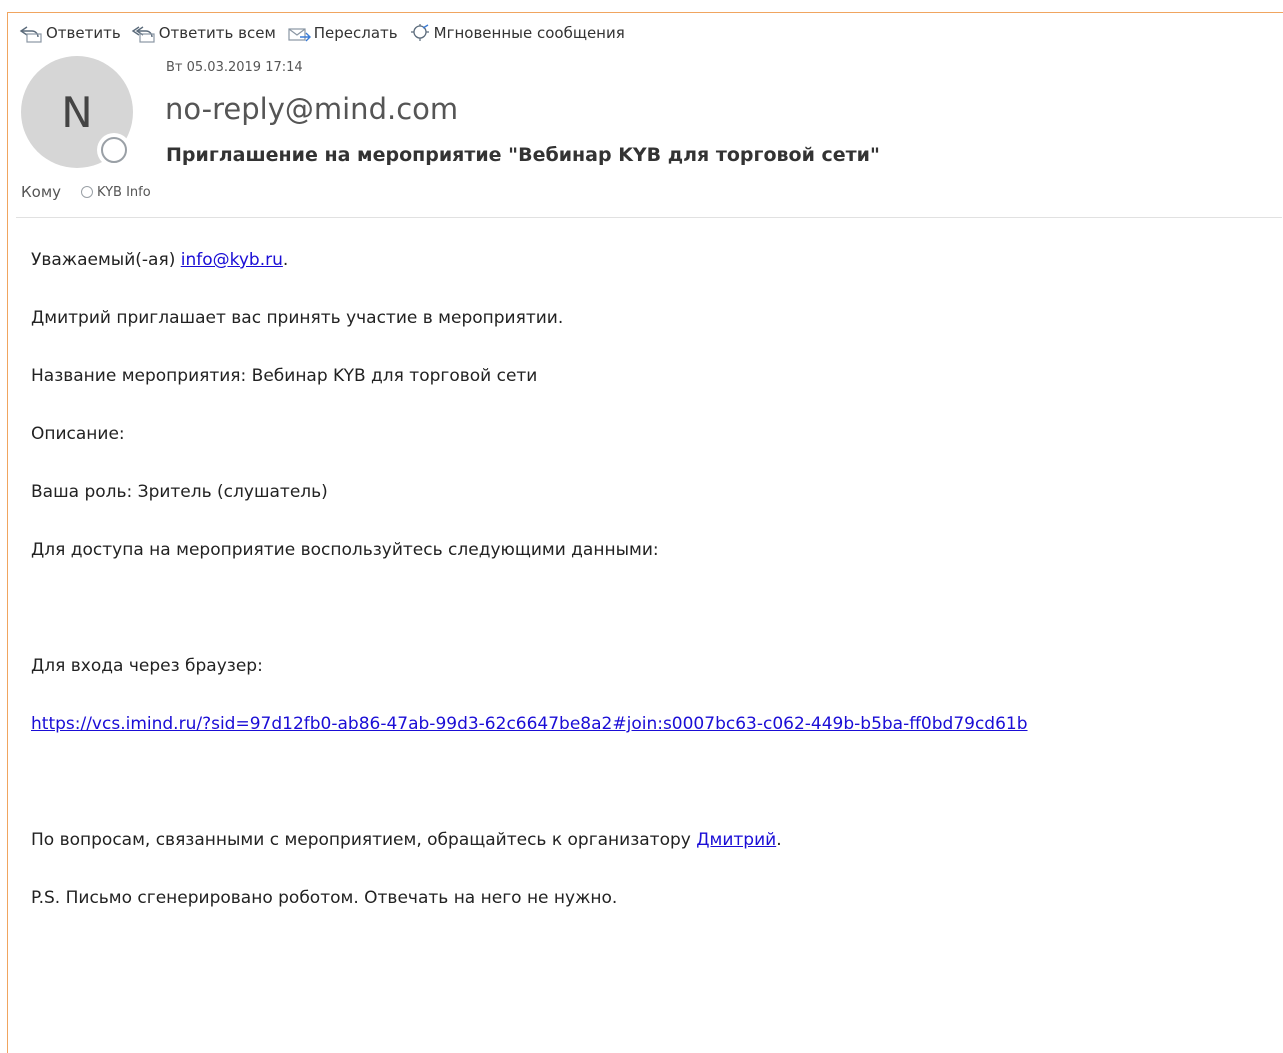 The image size is (1283, 1053). I want to click on browser-line: Для входа через браузер:, so click(147, 666).